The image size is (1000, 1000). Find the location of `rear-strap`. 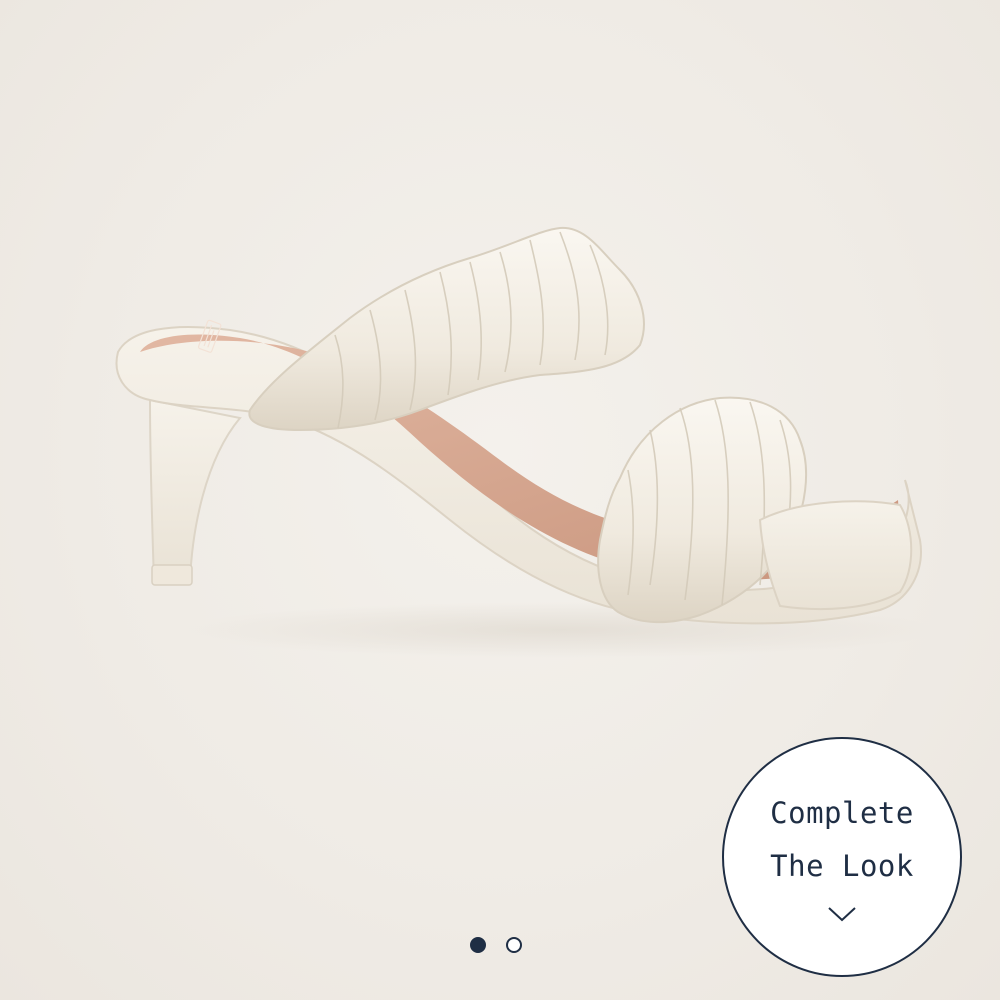

rear-strap is located at coordinates (446, 329).